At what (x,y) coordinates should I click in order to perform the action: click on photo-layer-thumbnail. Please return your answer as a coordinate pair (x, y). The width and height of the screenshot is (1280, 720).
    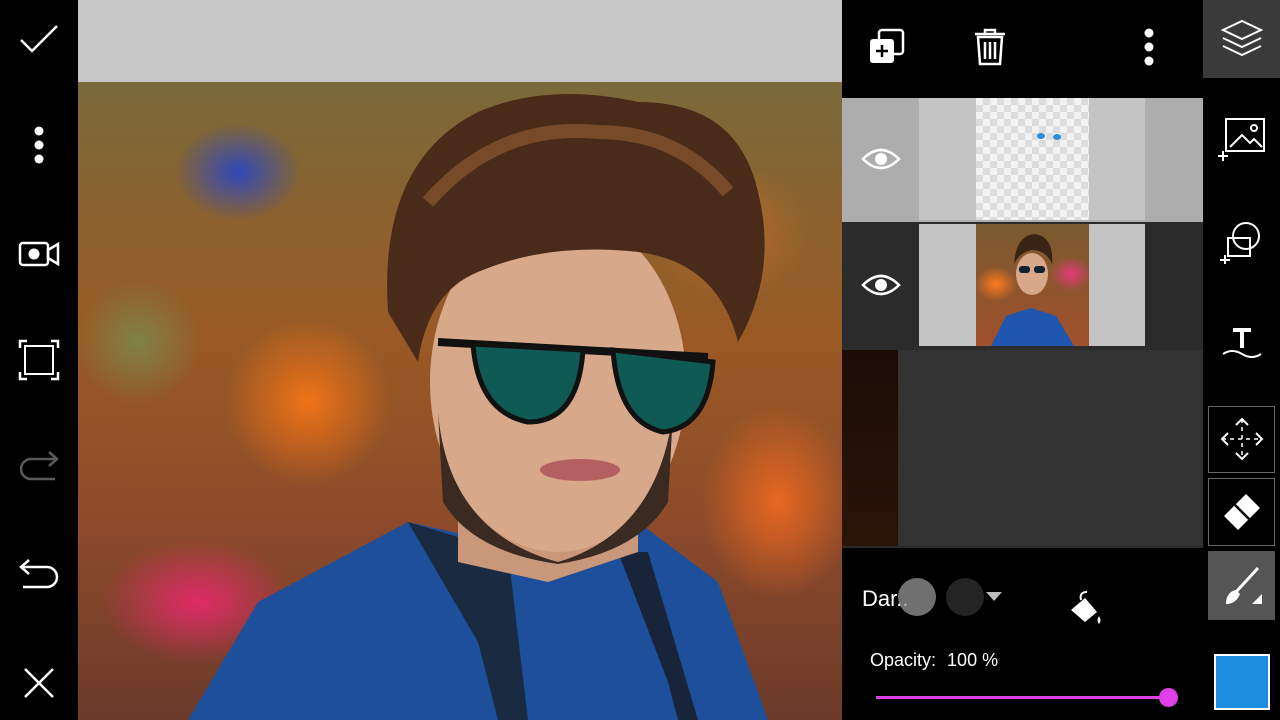
    Looking at the image, I should click on (1032, 285).